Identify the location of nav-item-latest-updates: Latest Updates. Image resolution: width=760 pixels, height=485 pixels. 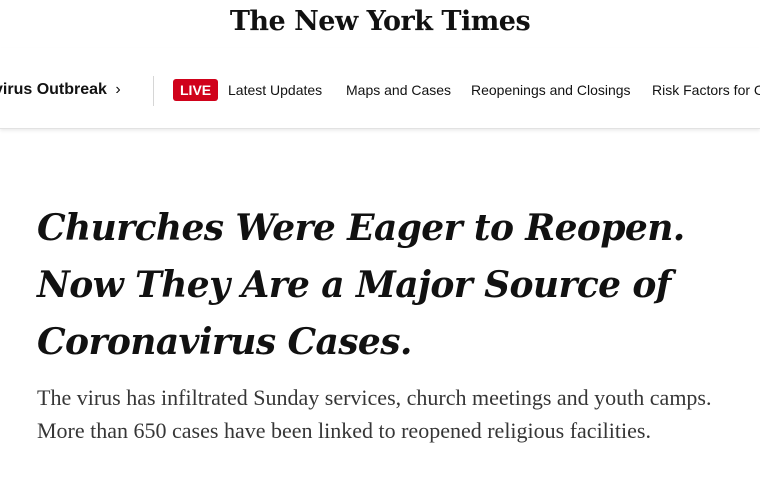
(275, 90).